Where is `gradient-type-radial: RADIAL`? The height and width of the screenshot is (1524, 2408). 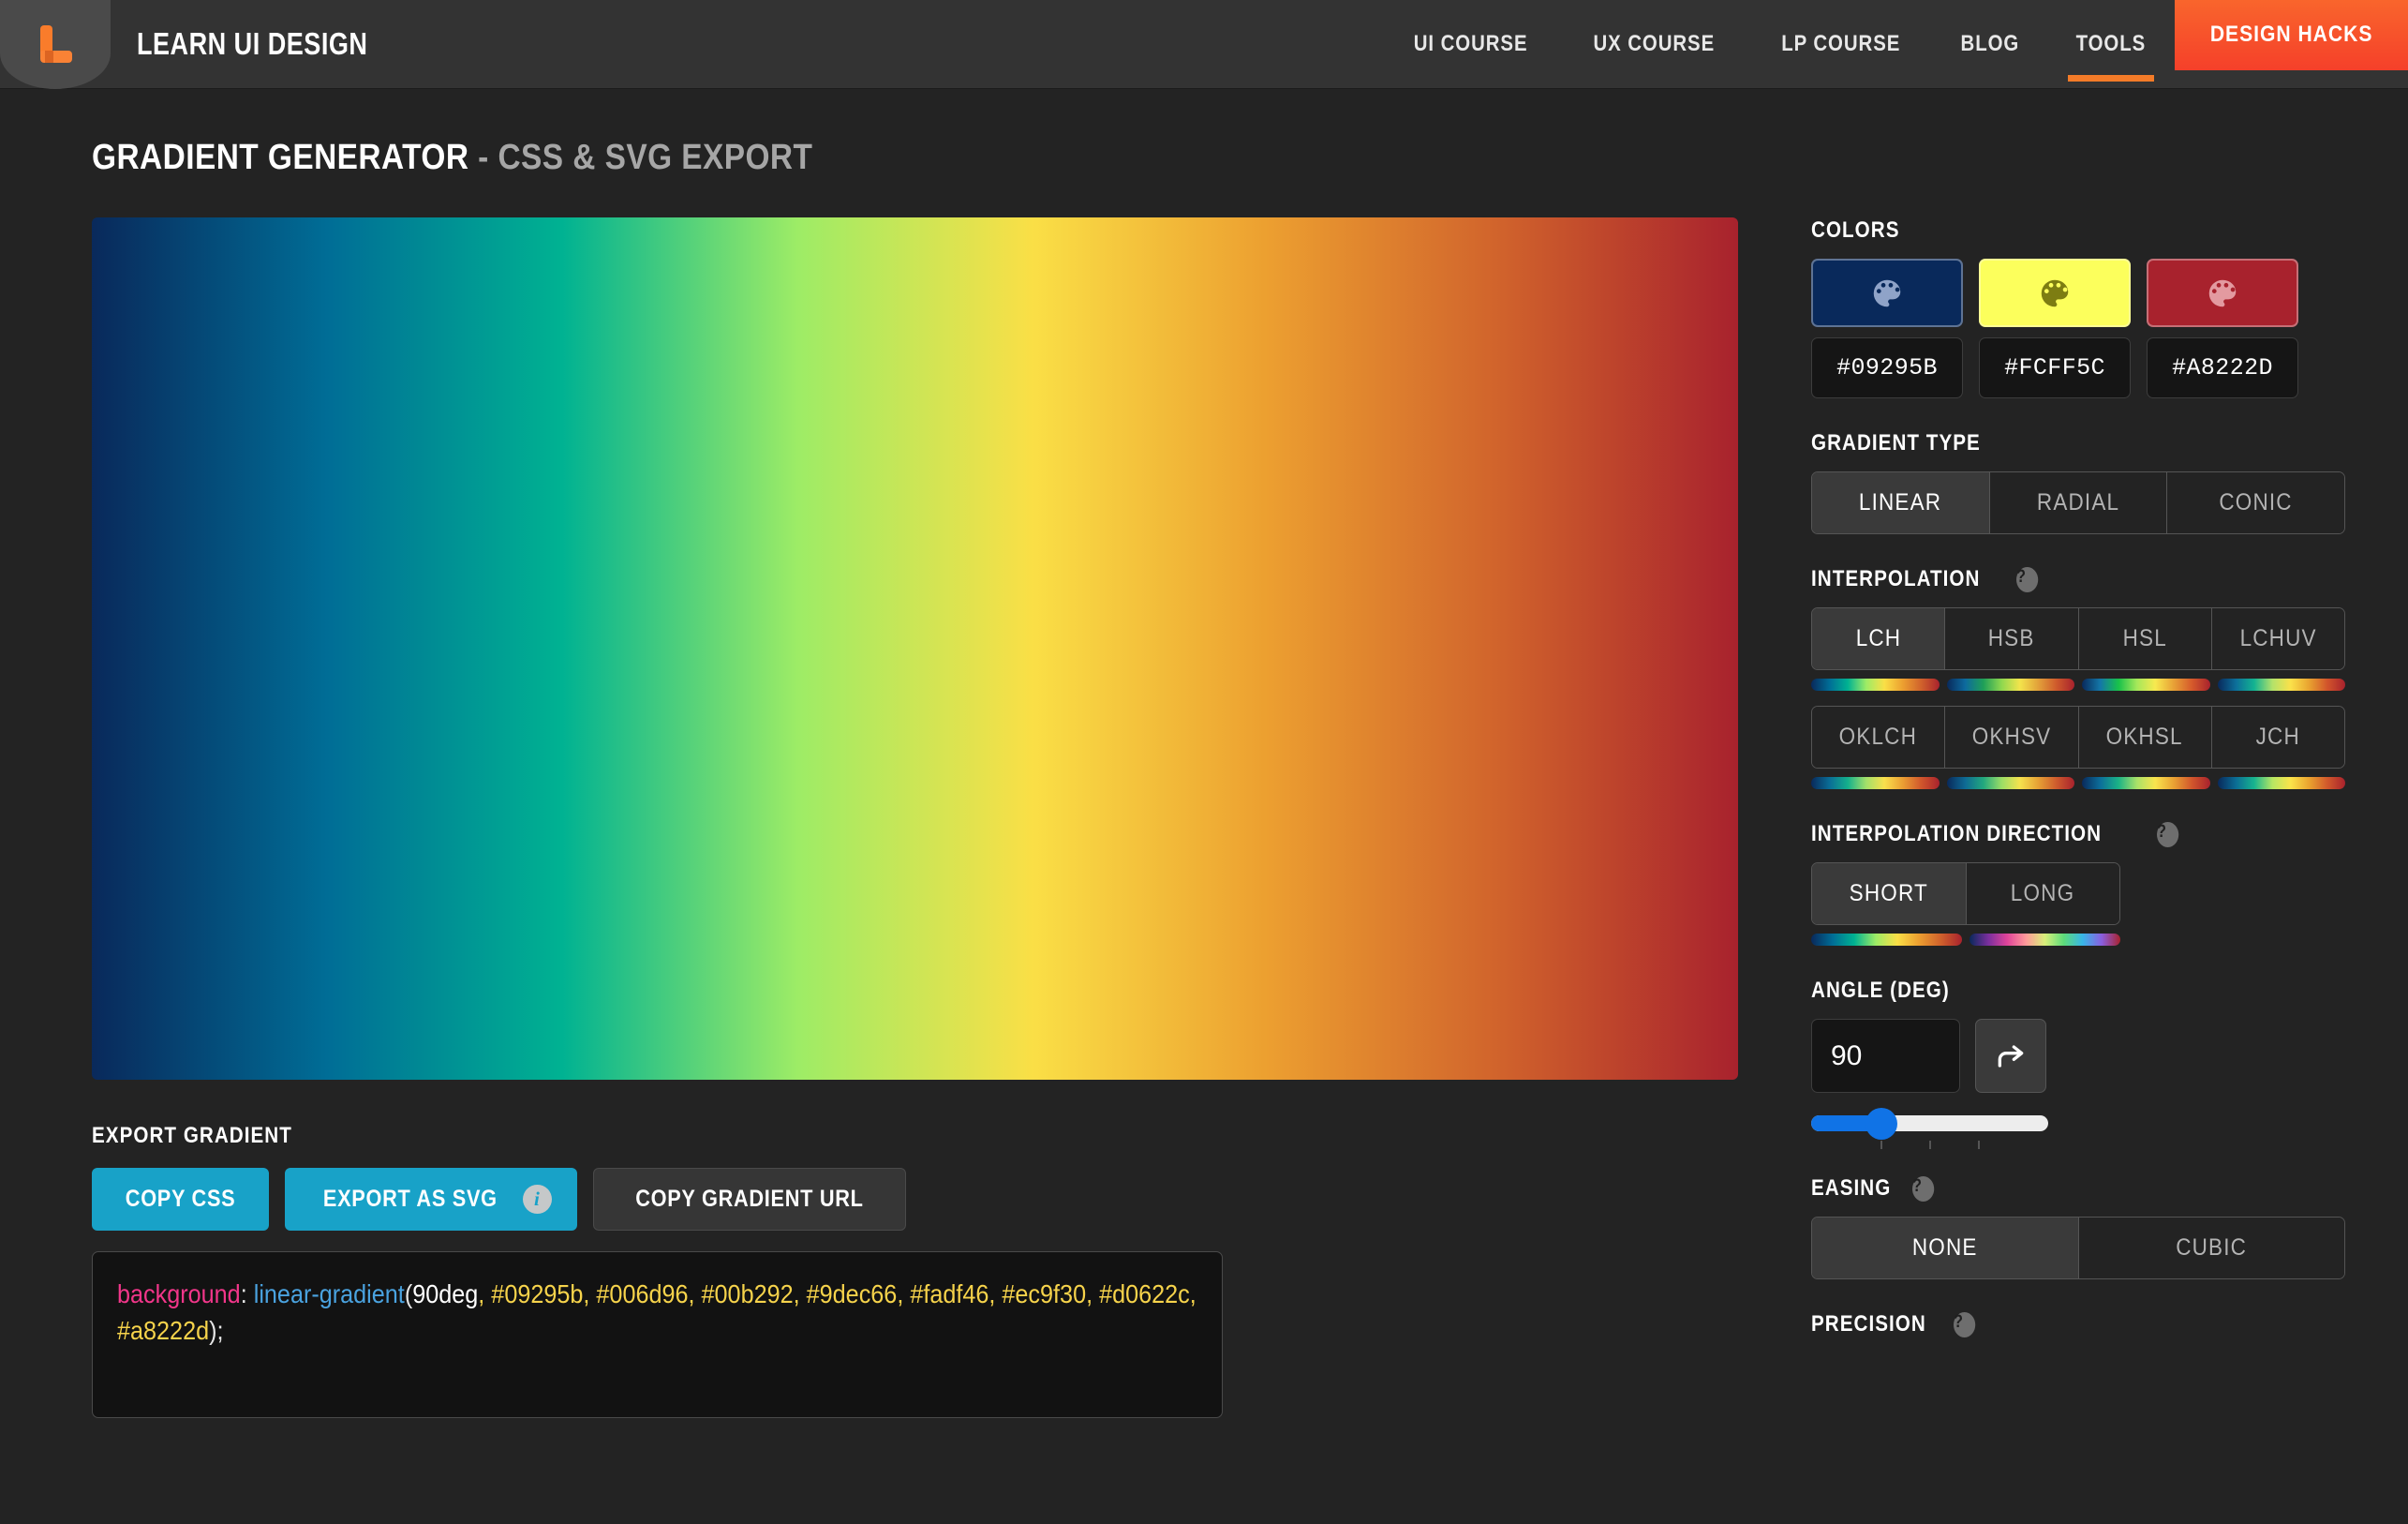
gradient-type-radial: RADIAL is located at coordinates (2078, 502).